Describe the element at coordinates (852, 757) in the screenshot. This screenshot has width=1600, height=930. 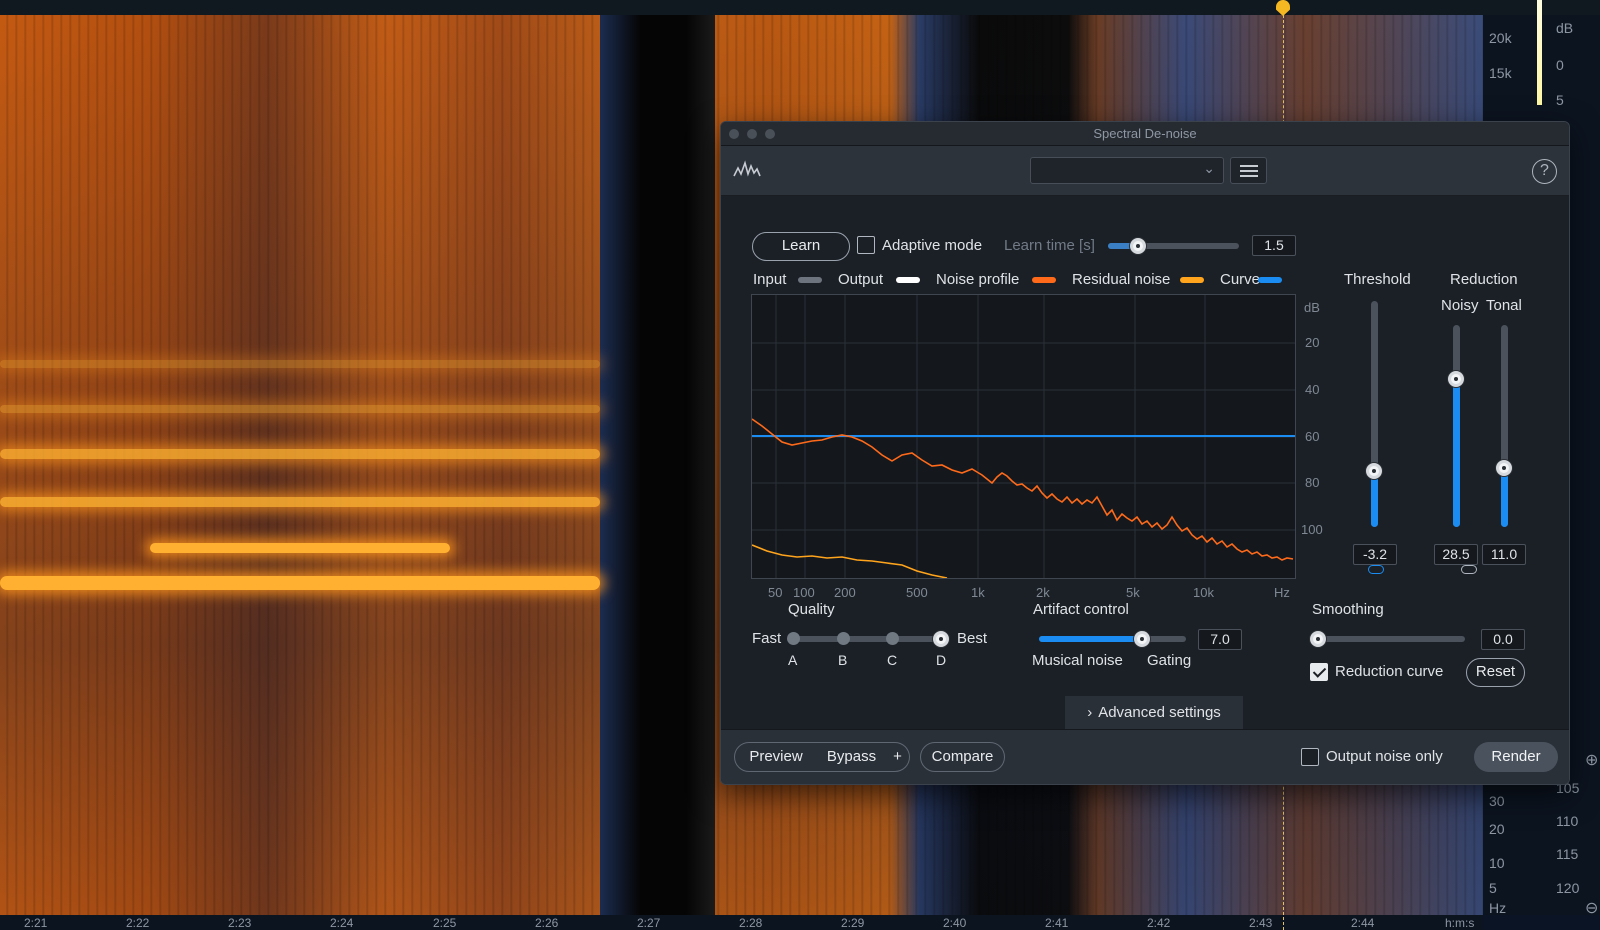
I see `bypass-button: Bypass` at that location.